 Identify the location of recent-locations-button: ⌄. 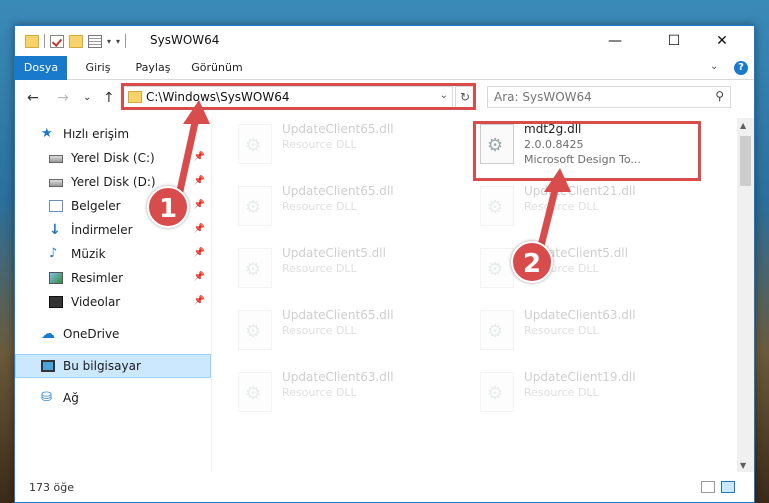
(87, 97).